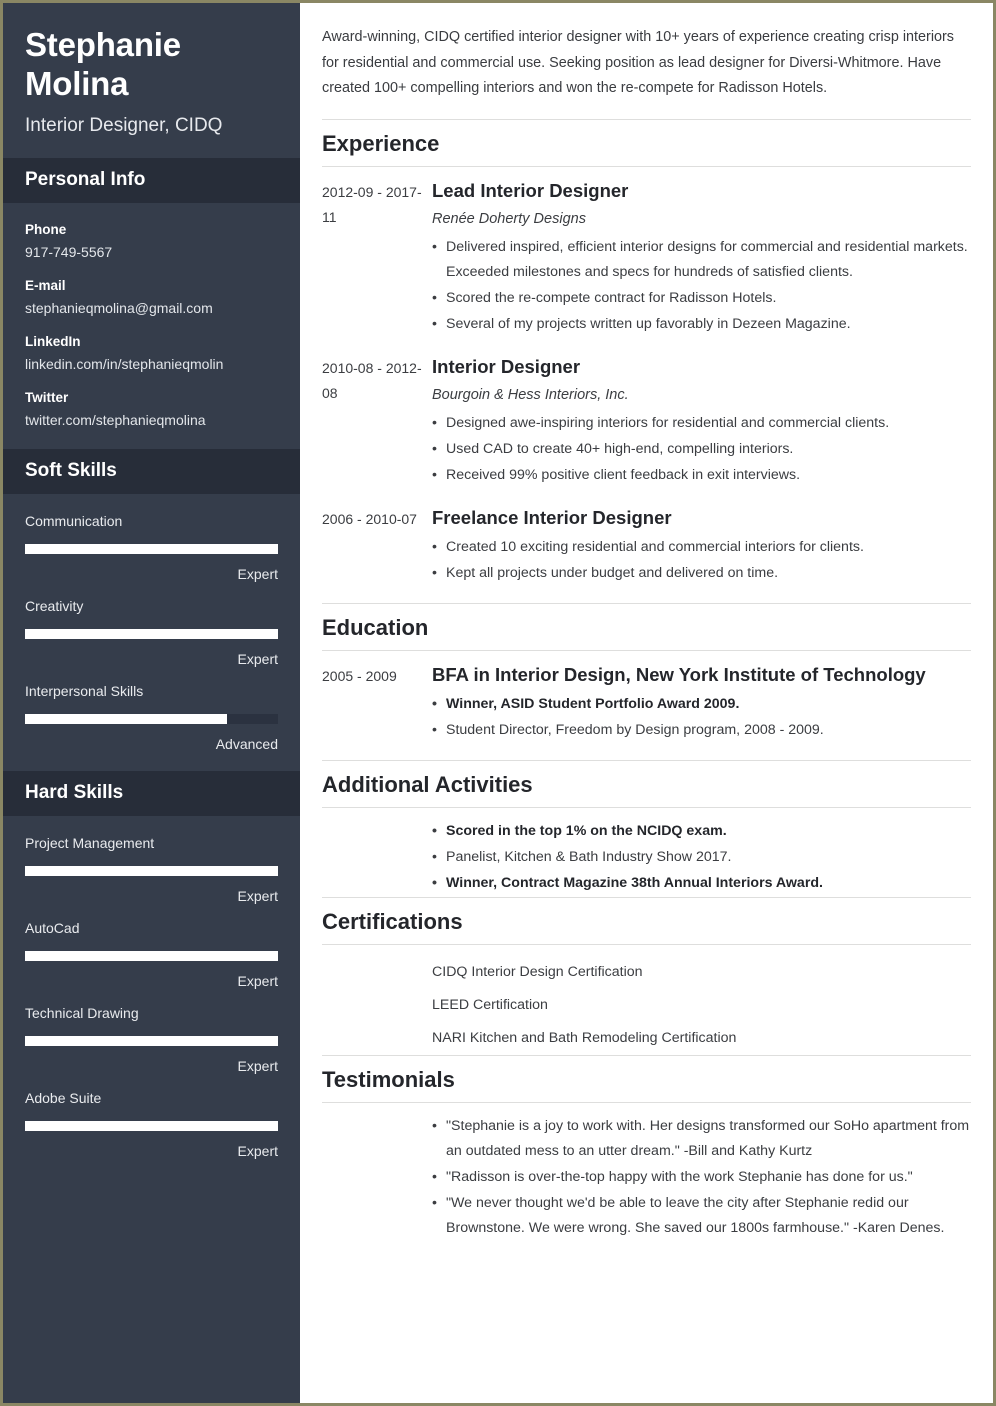 Image resolution: width=996 pixels, height=1406 pixels. What do you see at coordinates (372, 380) in the screenshot?
I see `entry-dates: 2010-08 - 2012-08` at bounding box center [372, 380].